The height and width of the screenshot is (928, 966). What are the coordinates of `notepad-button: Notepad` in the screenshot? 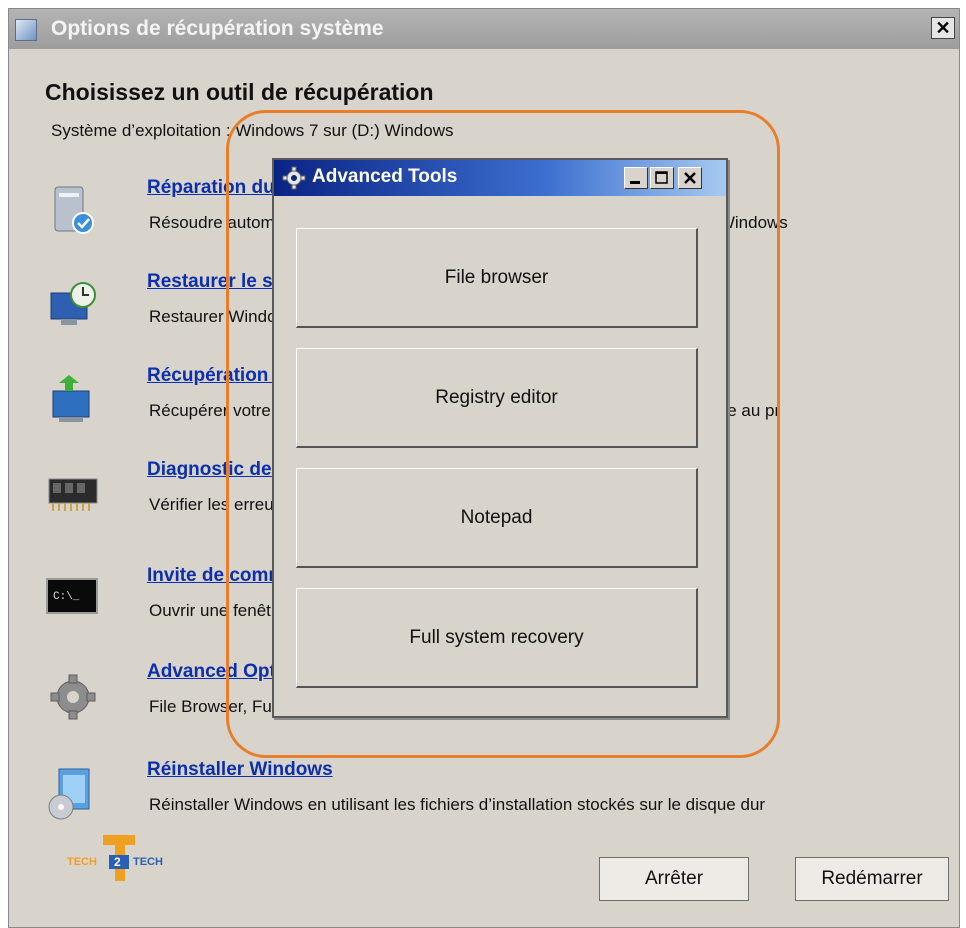 It's located at (497, 518).